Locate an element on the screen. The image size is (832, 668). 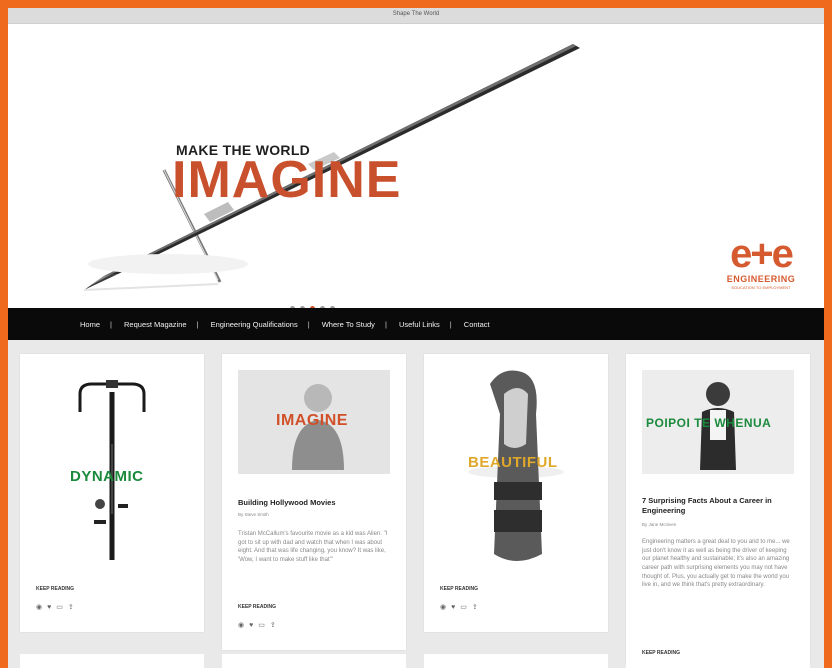
window-title: Shape The World is located at coordinates (416, 14).